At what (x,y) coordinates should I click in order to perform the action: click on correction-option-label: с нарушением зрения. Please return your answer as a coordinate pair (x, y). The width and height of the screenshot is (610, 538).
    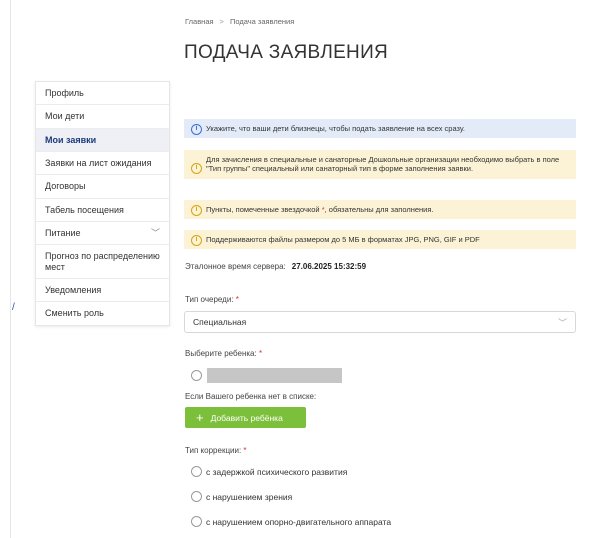
    Looking at the image, I should click on (249, 497).